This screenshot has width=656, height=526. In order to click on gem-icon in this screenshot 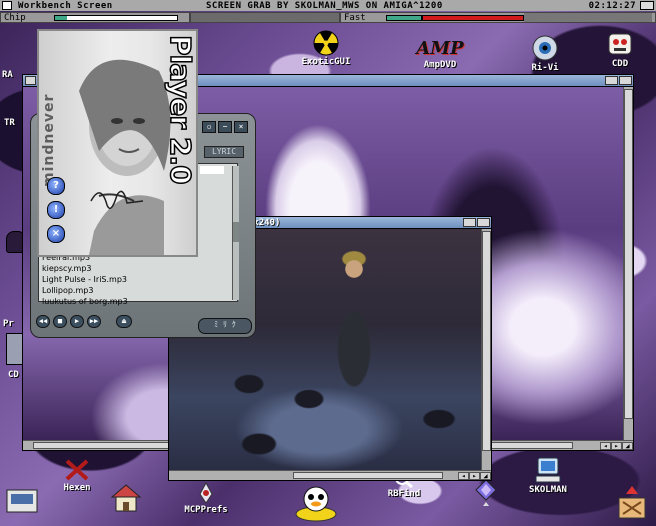, I will do `click(486, 492)`.